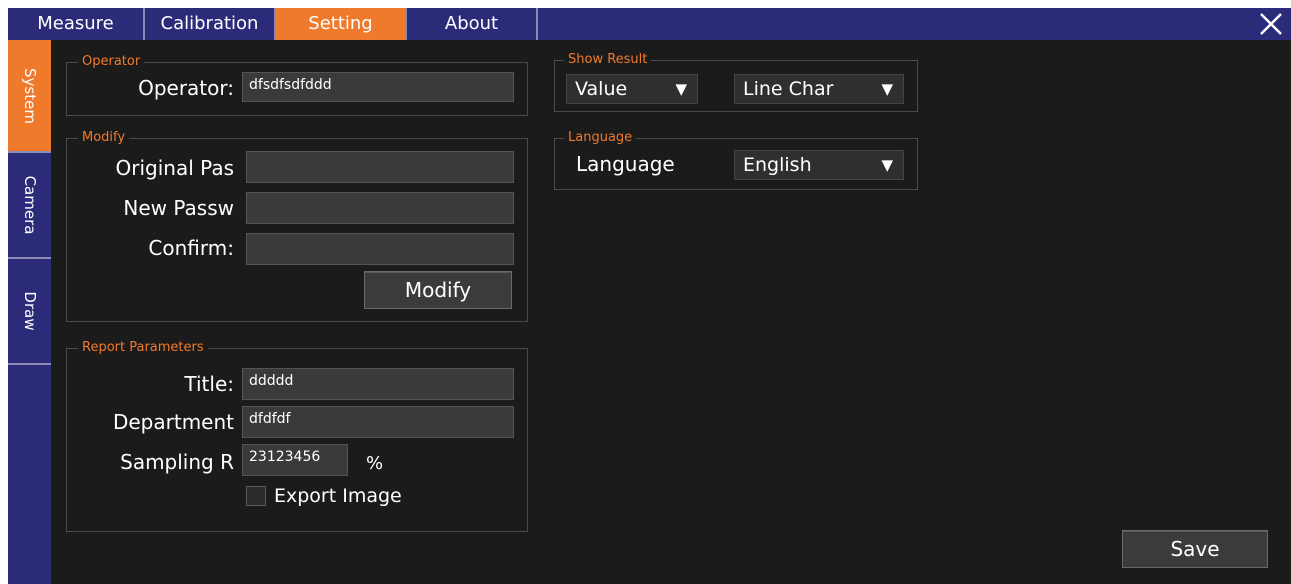 Image resolution: width=1291 pixels, height=584 pixels. What do you see at coordinates (191, 248) in the screenshot?
I see `confirm-password-label: Confirm:` at bounding box center [191, 248].